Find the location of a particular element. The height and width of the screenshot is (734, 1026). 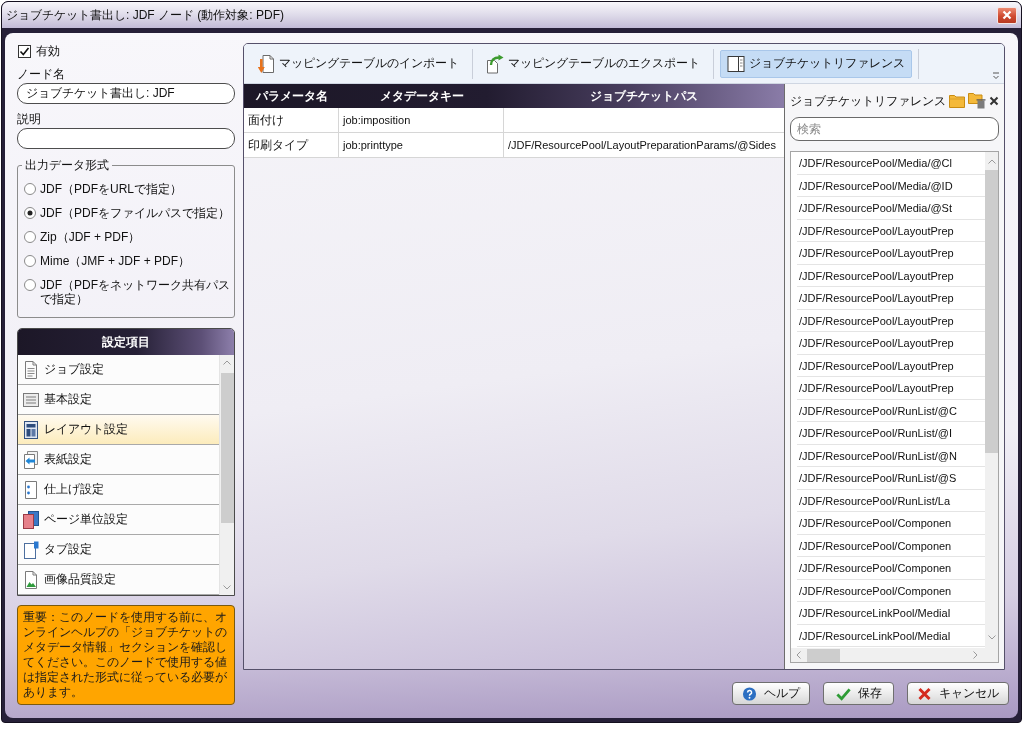

panel-title: ジョブチケットリファレンス is located at coordinates (868, 101).